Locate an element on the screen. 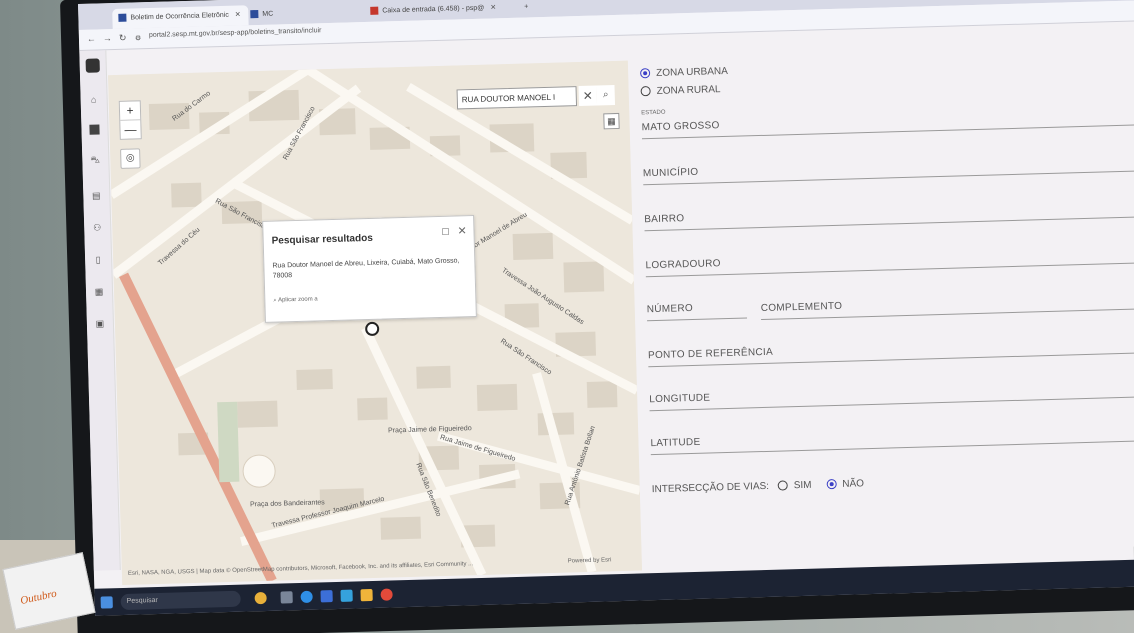 The height and width of the screenshot is (633, 1134). settings-icon: ▣ is located at coordinates (100, 323).